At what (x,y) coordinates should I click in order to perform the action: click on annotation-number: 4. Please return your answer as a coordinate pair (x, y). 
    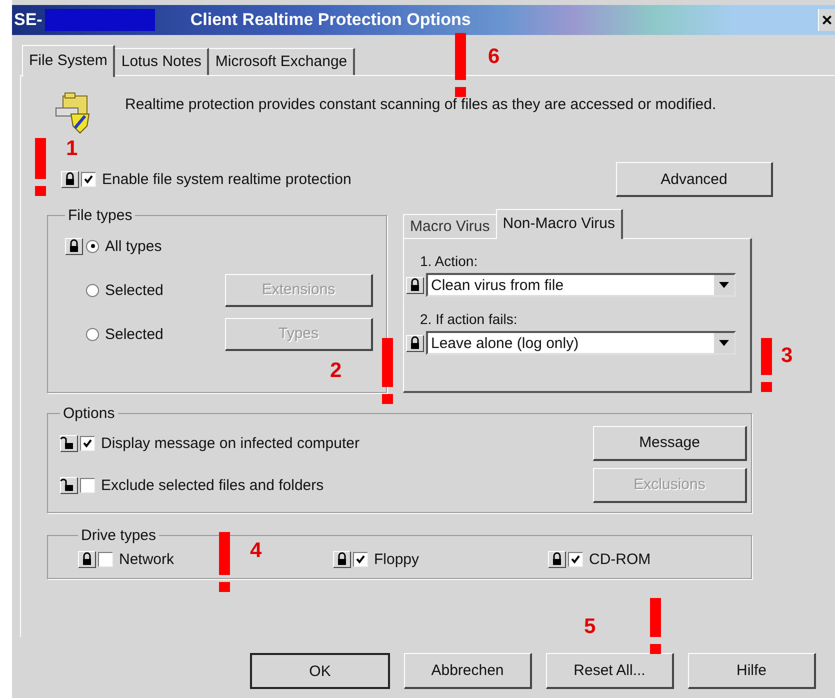
    Looking at the image, I should click on (256, 550).